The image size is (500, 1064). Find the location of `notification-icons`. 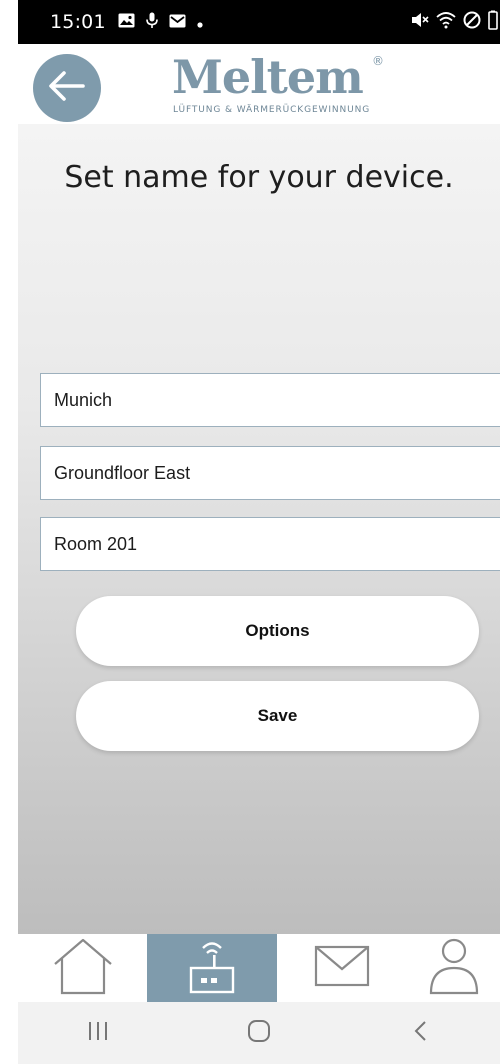

notification-icons is located at coordinates (160, 22).